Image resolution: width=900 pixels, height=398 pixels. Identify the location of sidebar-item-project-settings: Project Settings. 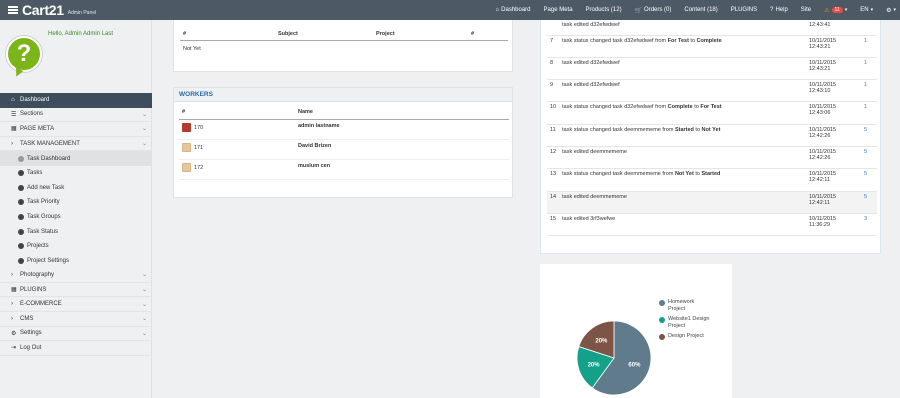
(76, 261).